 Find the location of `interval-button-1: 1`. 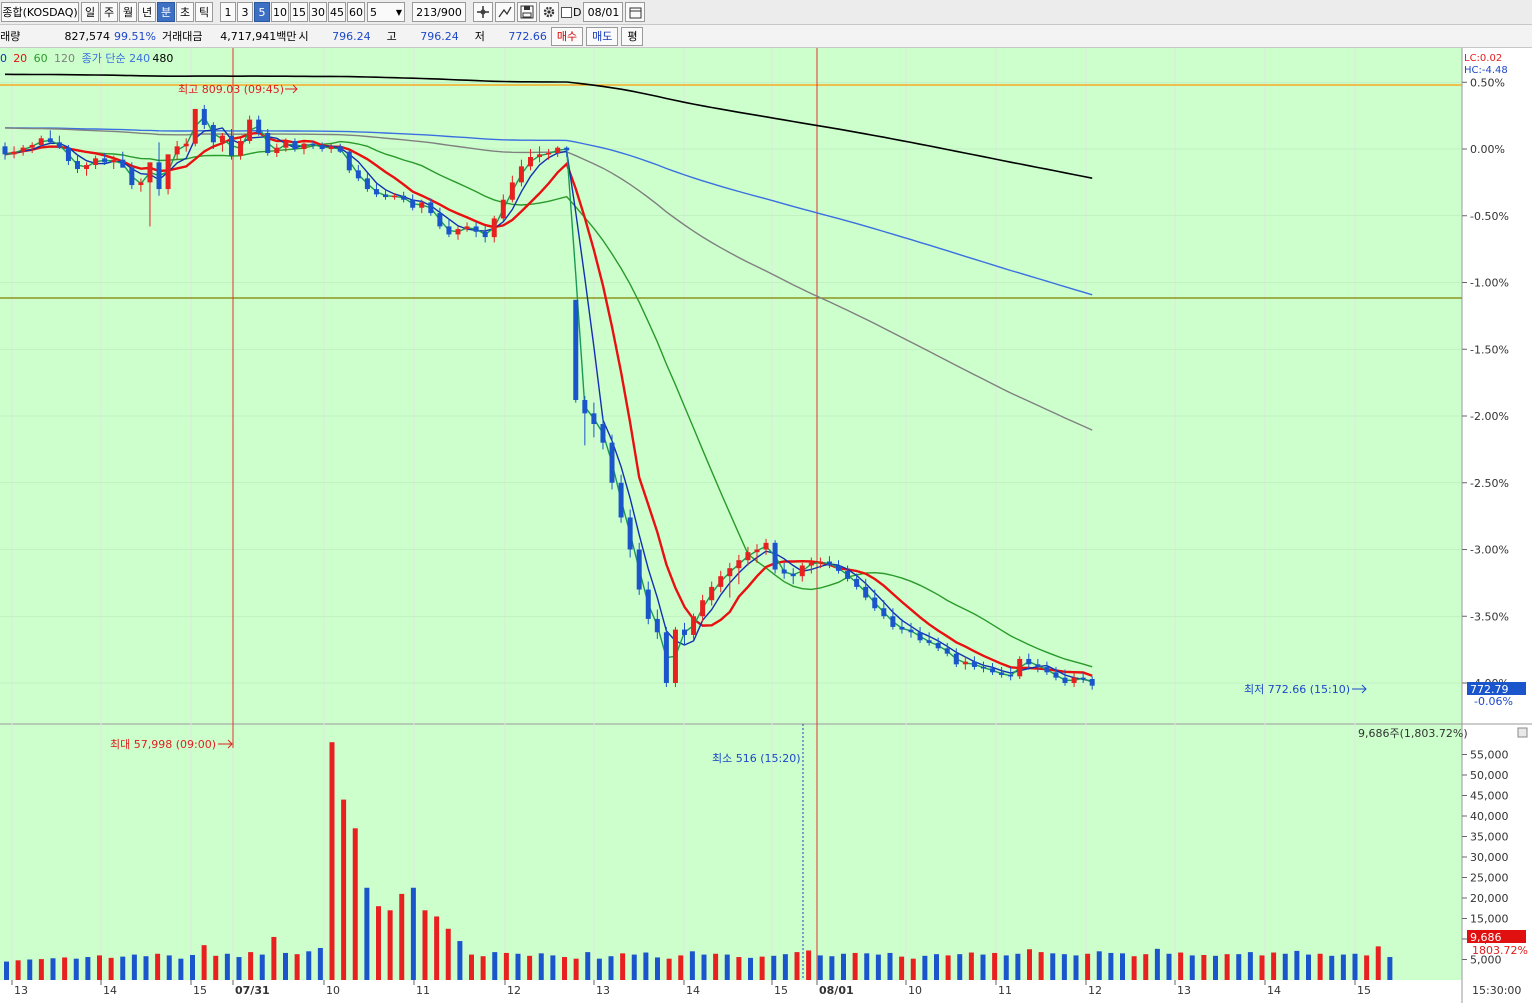

interval-button-1: 1 is located at coordinates (228, 12).